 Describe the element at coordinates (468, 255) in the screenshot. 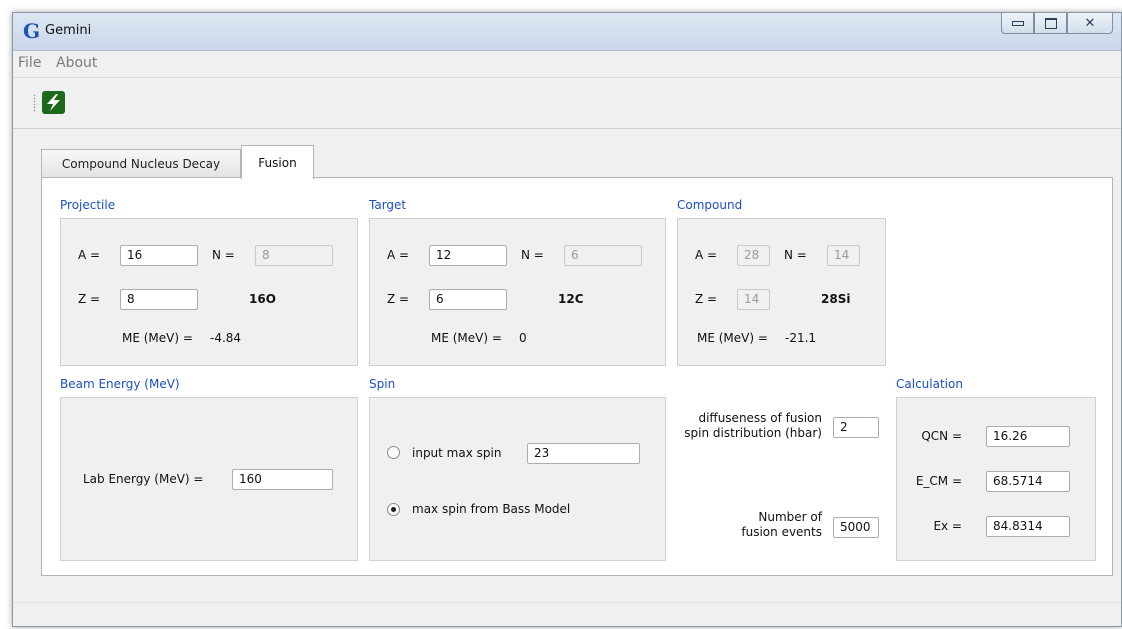

I see `target-a-input: 12` at that location.